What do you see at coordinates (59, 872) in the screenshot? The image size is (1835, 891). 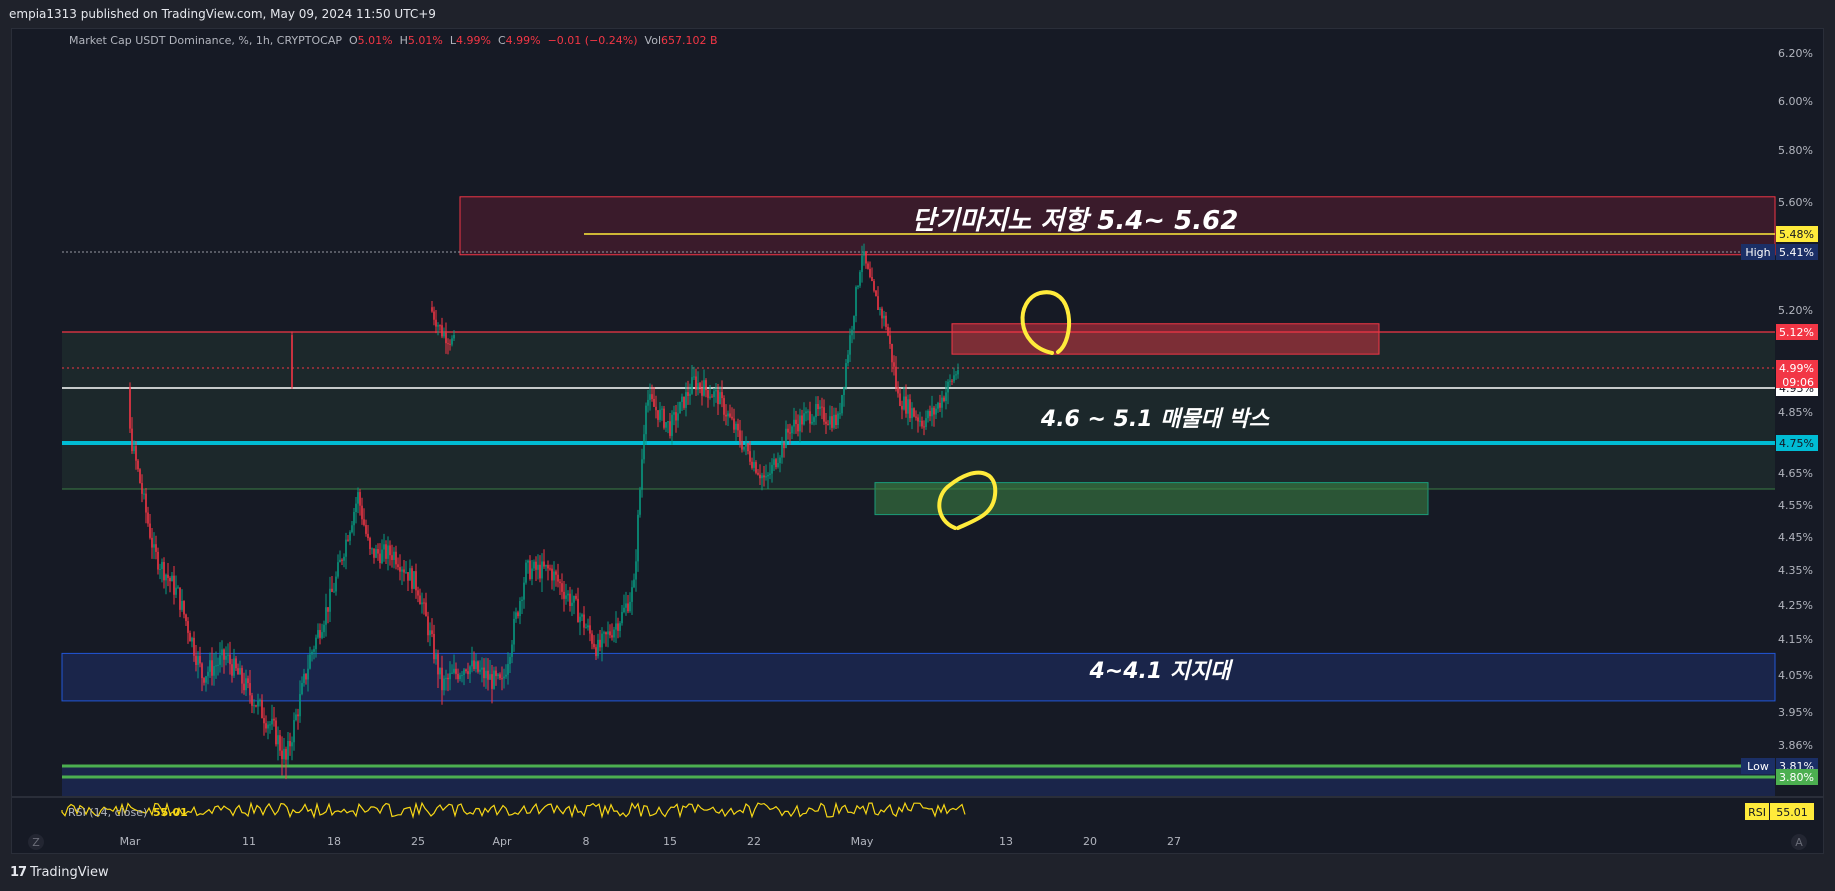 I see `tradingview-logo: 17 TradingView` at bounding box center [59, 872].